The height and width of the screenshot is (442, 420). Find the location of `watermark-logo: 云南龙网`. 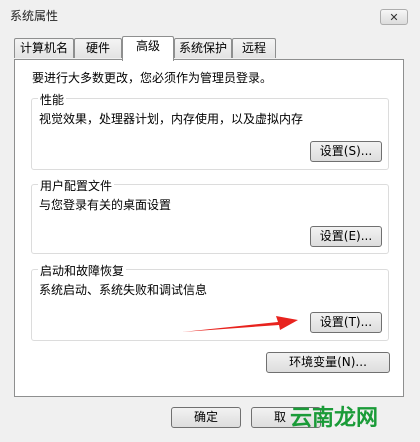

watermark-logo: 云南龙网 is located at coordinates (334, 418).